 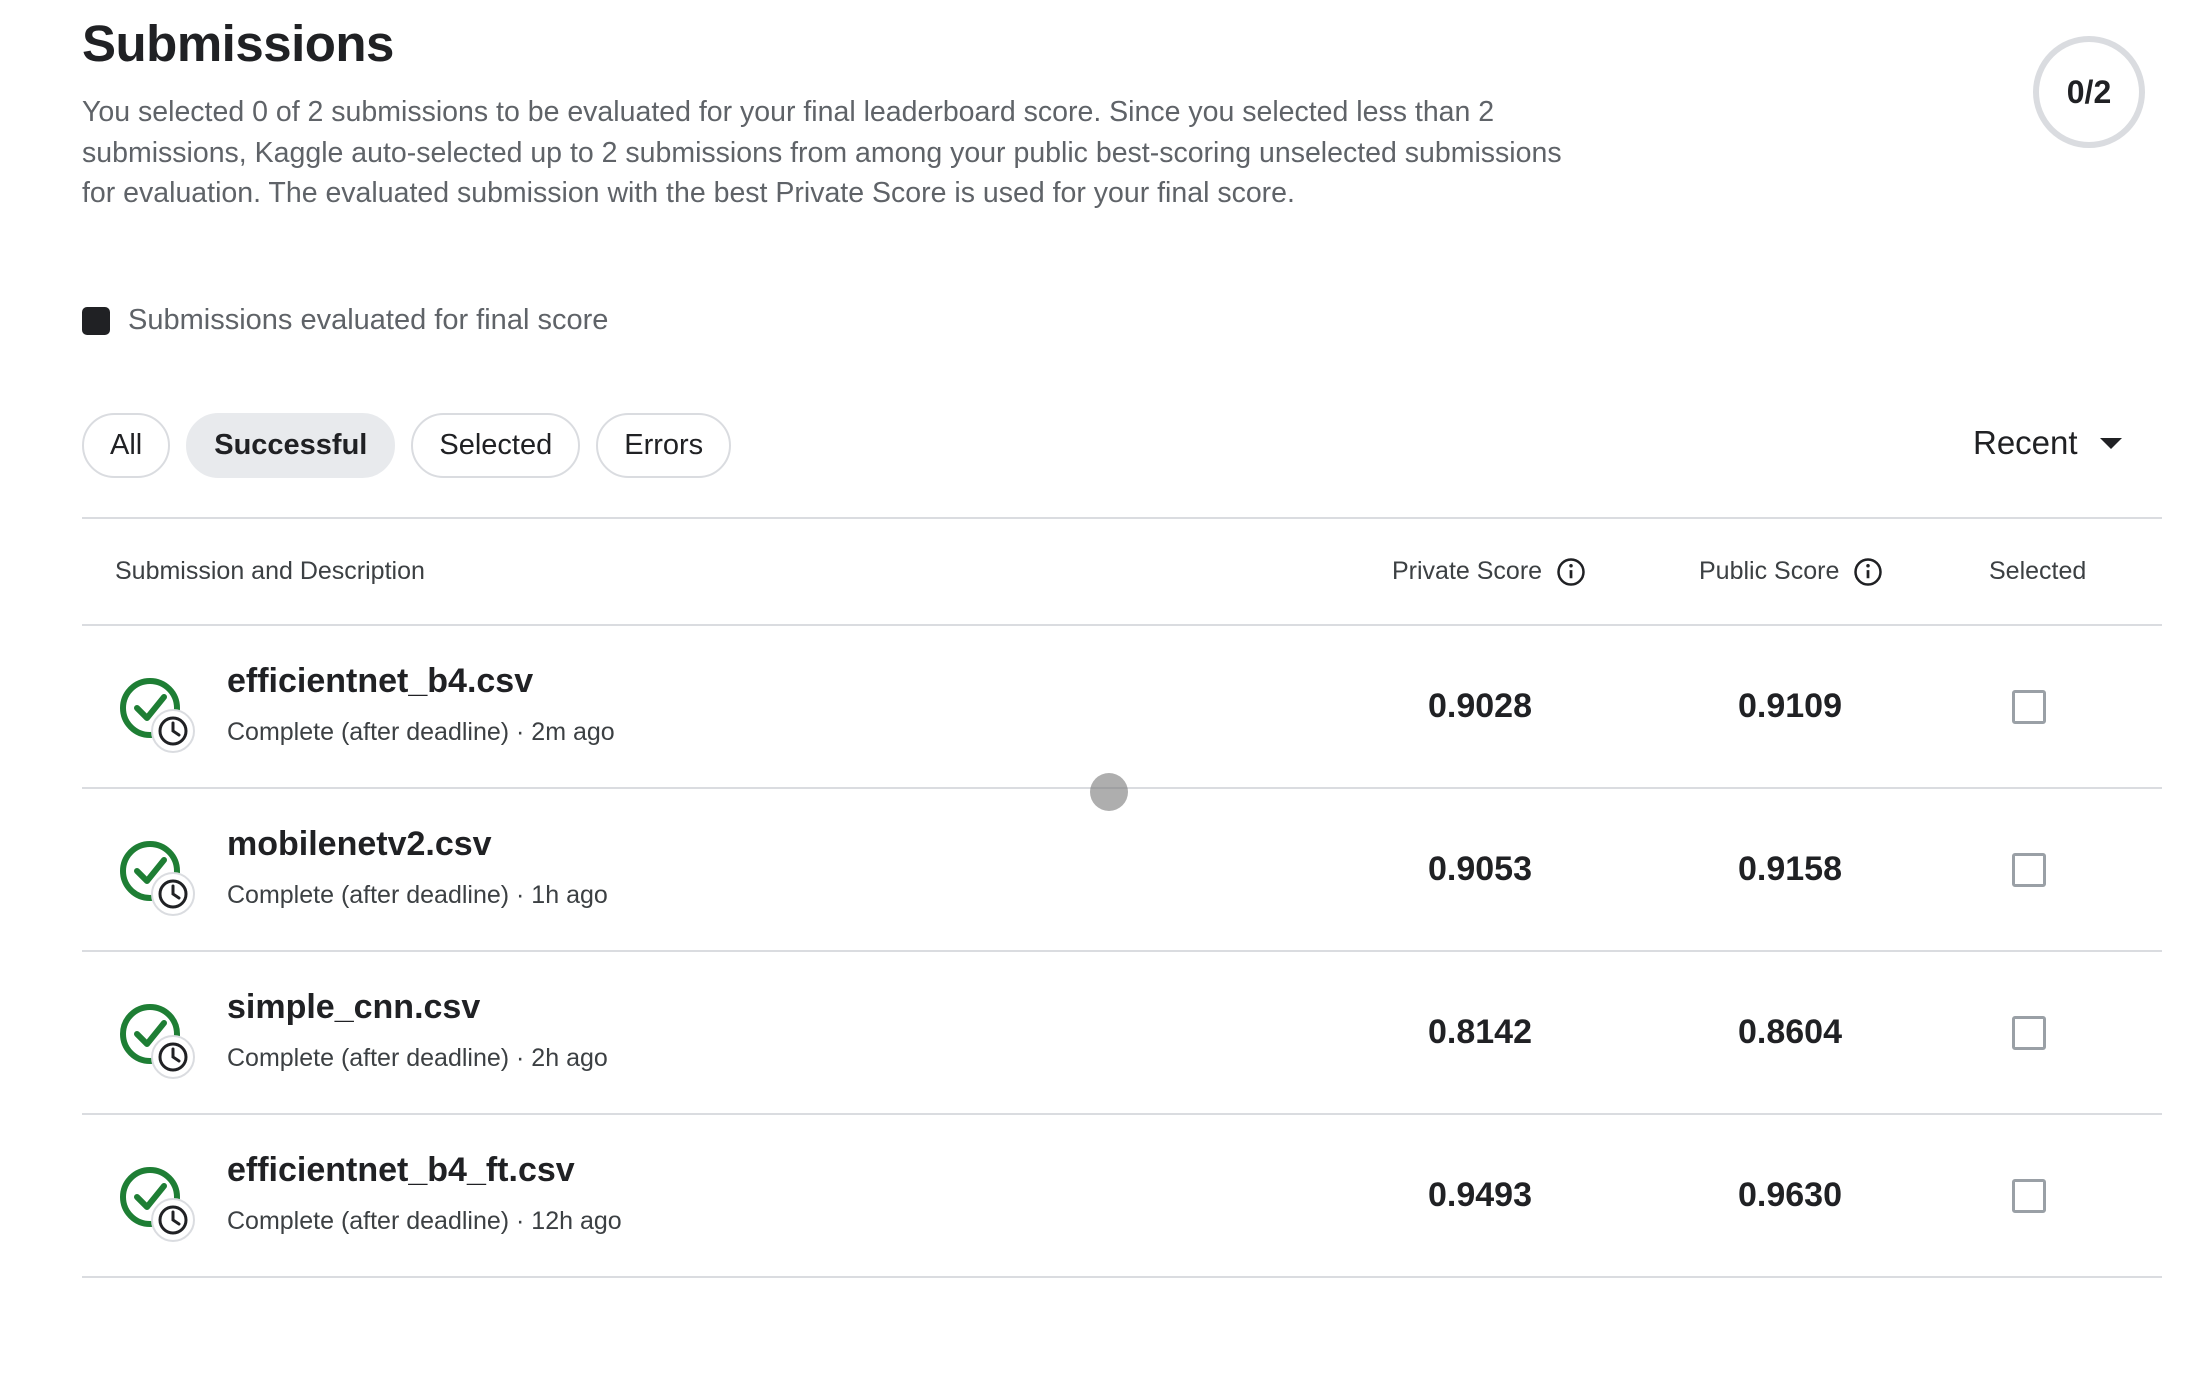 What do you see at coordinates (2025, 442) in the screenshot?
I see `sort-label: Recent` at bounding box center [2025, 442].